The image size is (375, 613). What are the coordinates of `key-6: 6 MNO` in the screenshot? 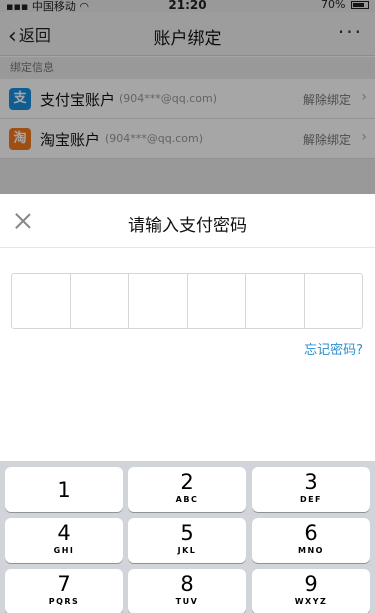 It's located at (311, 540).